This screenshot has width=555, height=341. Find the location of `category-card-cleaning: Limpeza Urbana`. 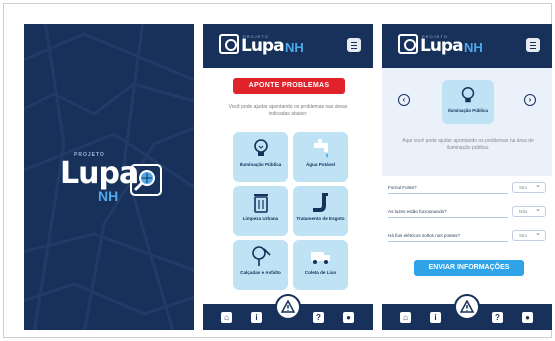

category-card-cleaning: Limpeza Urbana is located at coordinates (260, 211).